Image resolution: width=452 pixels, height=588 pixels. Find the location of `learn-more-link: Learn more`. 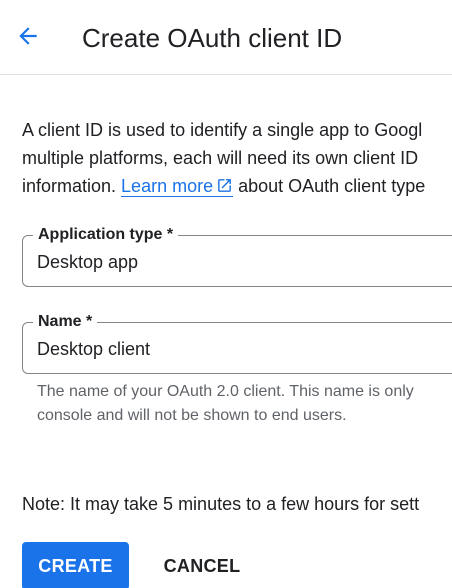

learn-more-link: Learn more is located at coordinates (177, 186).